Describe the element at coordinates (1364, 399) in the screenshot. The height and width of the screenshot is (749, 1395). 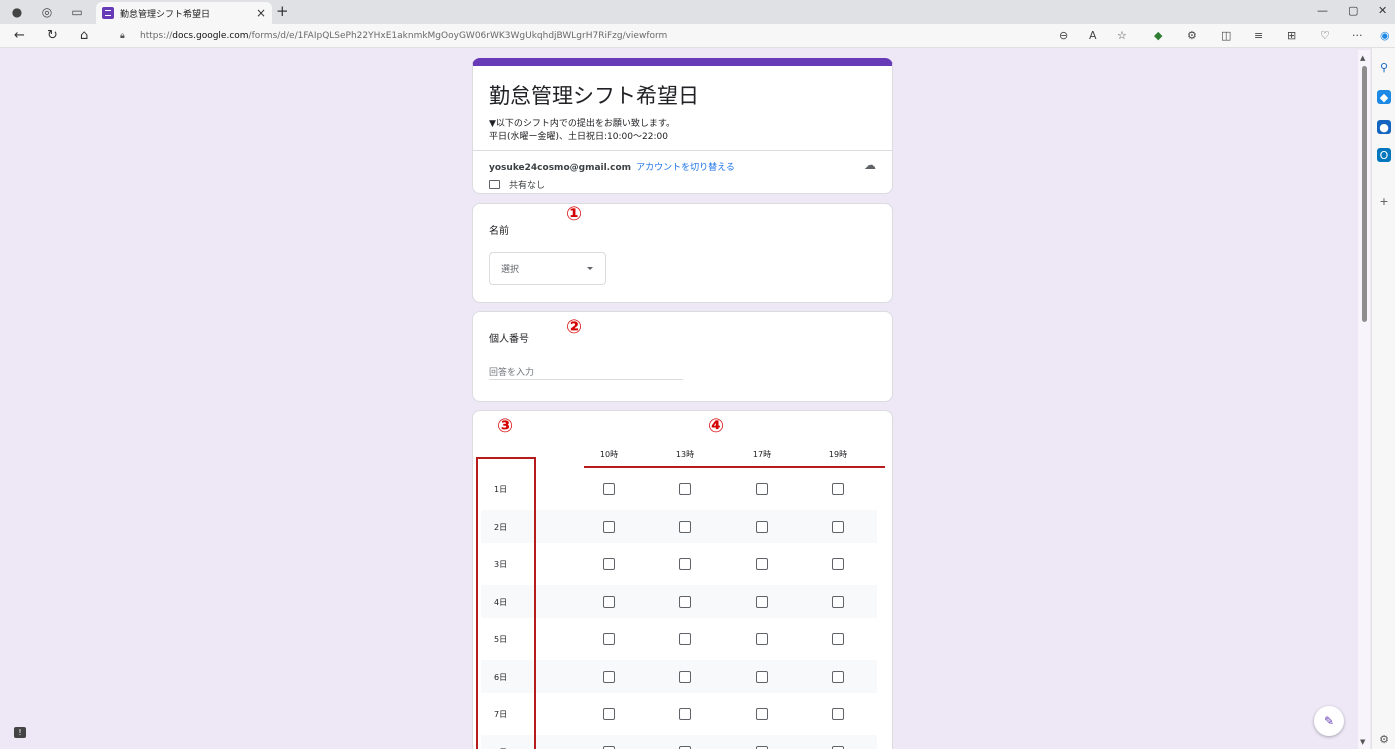
I see `page-scrollbar: ▲ ▼` at that location.